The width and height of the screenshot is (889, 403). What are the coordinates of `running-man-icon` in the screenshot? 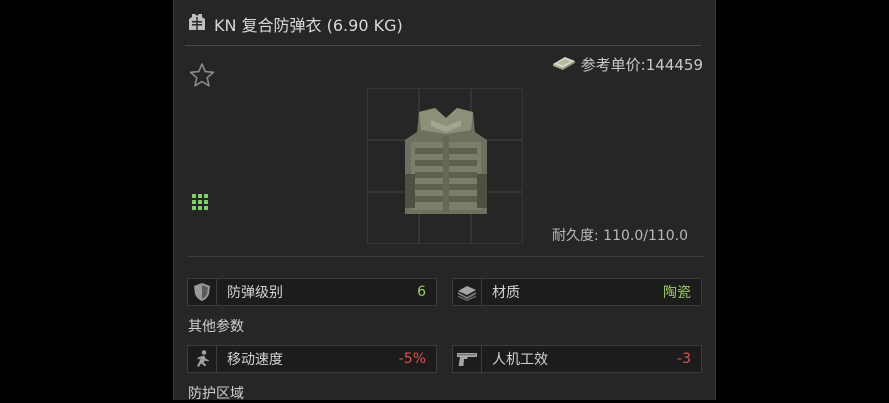 It's located at (202, 359).